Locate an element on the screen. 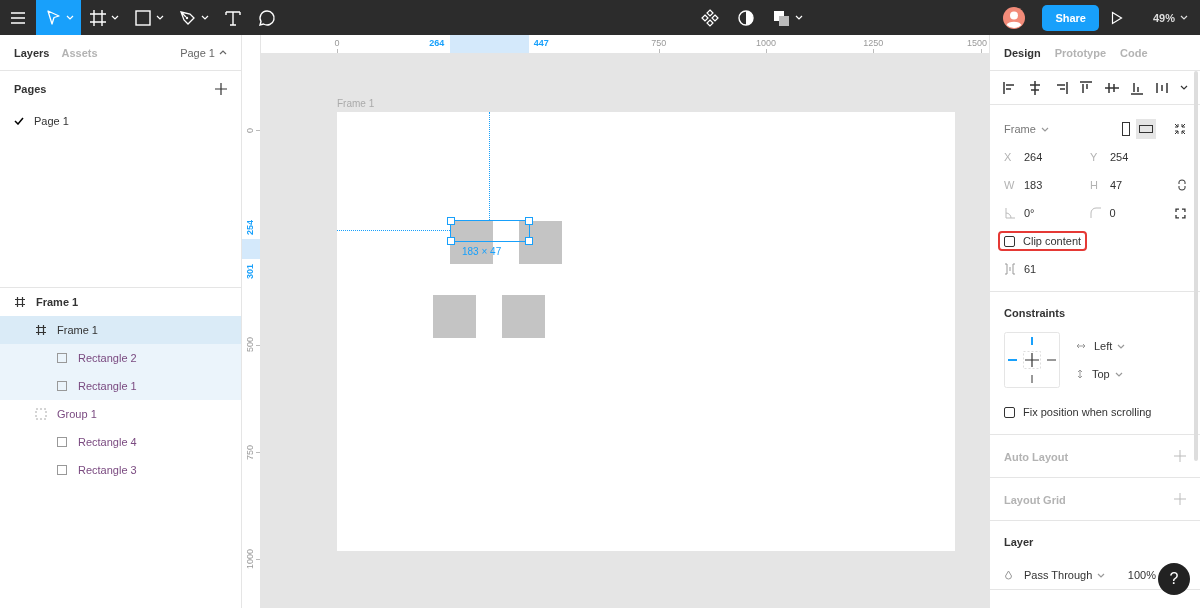 The image size is (1200, 608). rotation-field: 0° is located at coordinates (1029, 213).